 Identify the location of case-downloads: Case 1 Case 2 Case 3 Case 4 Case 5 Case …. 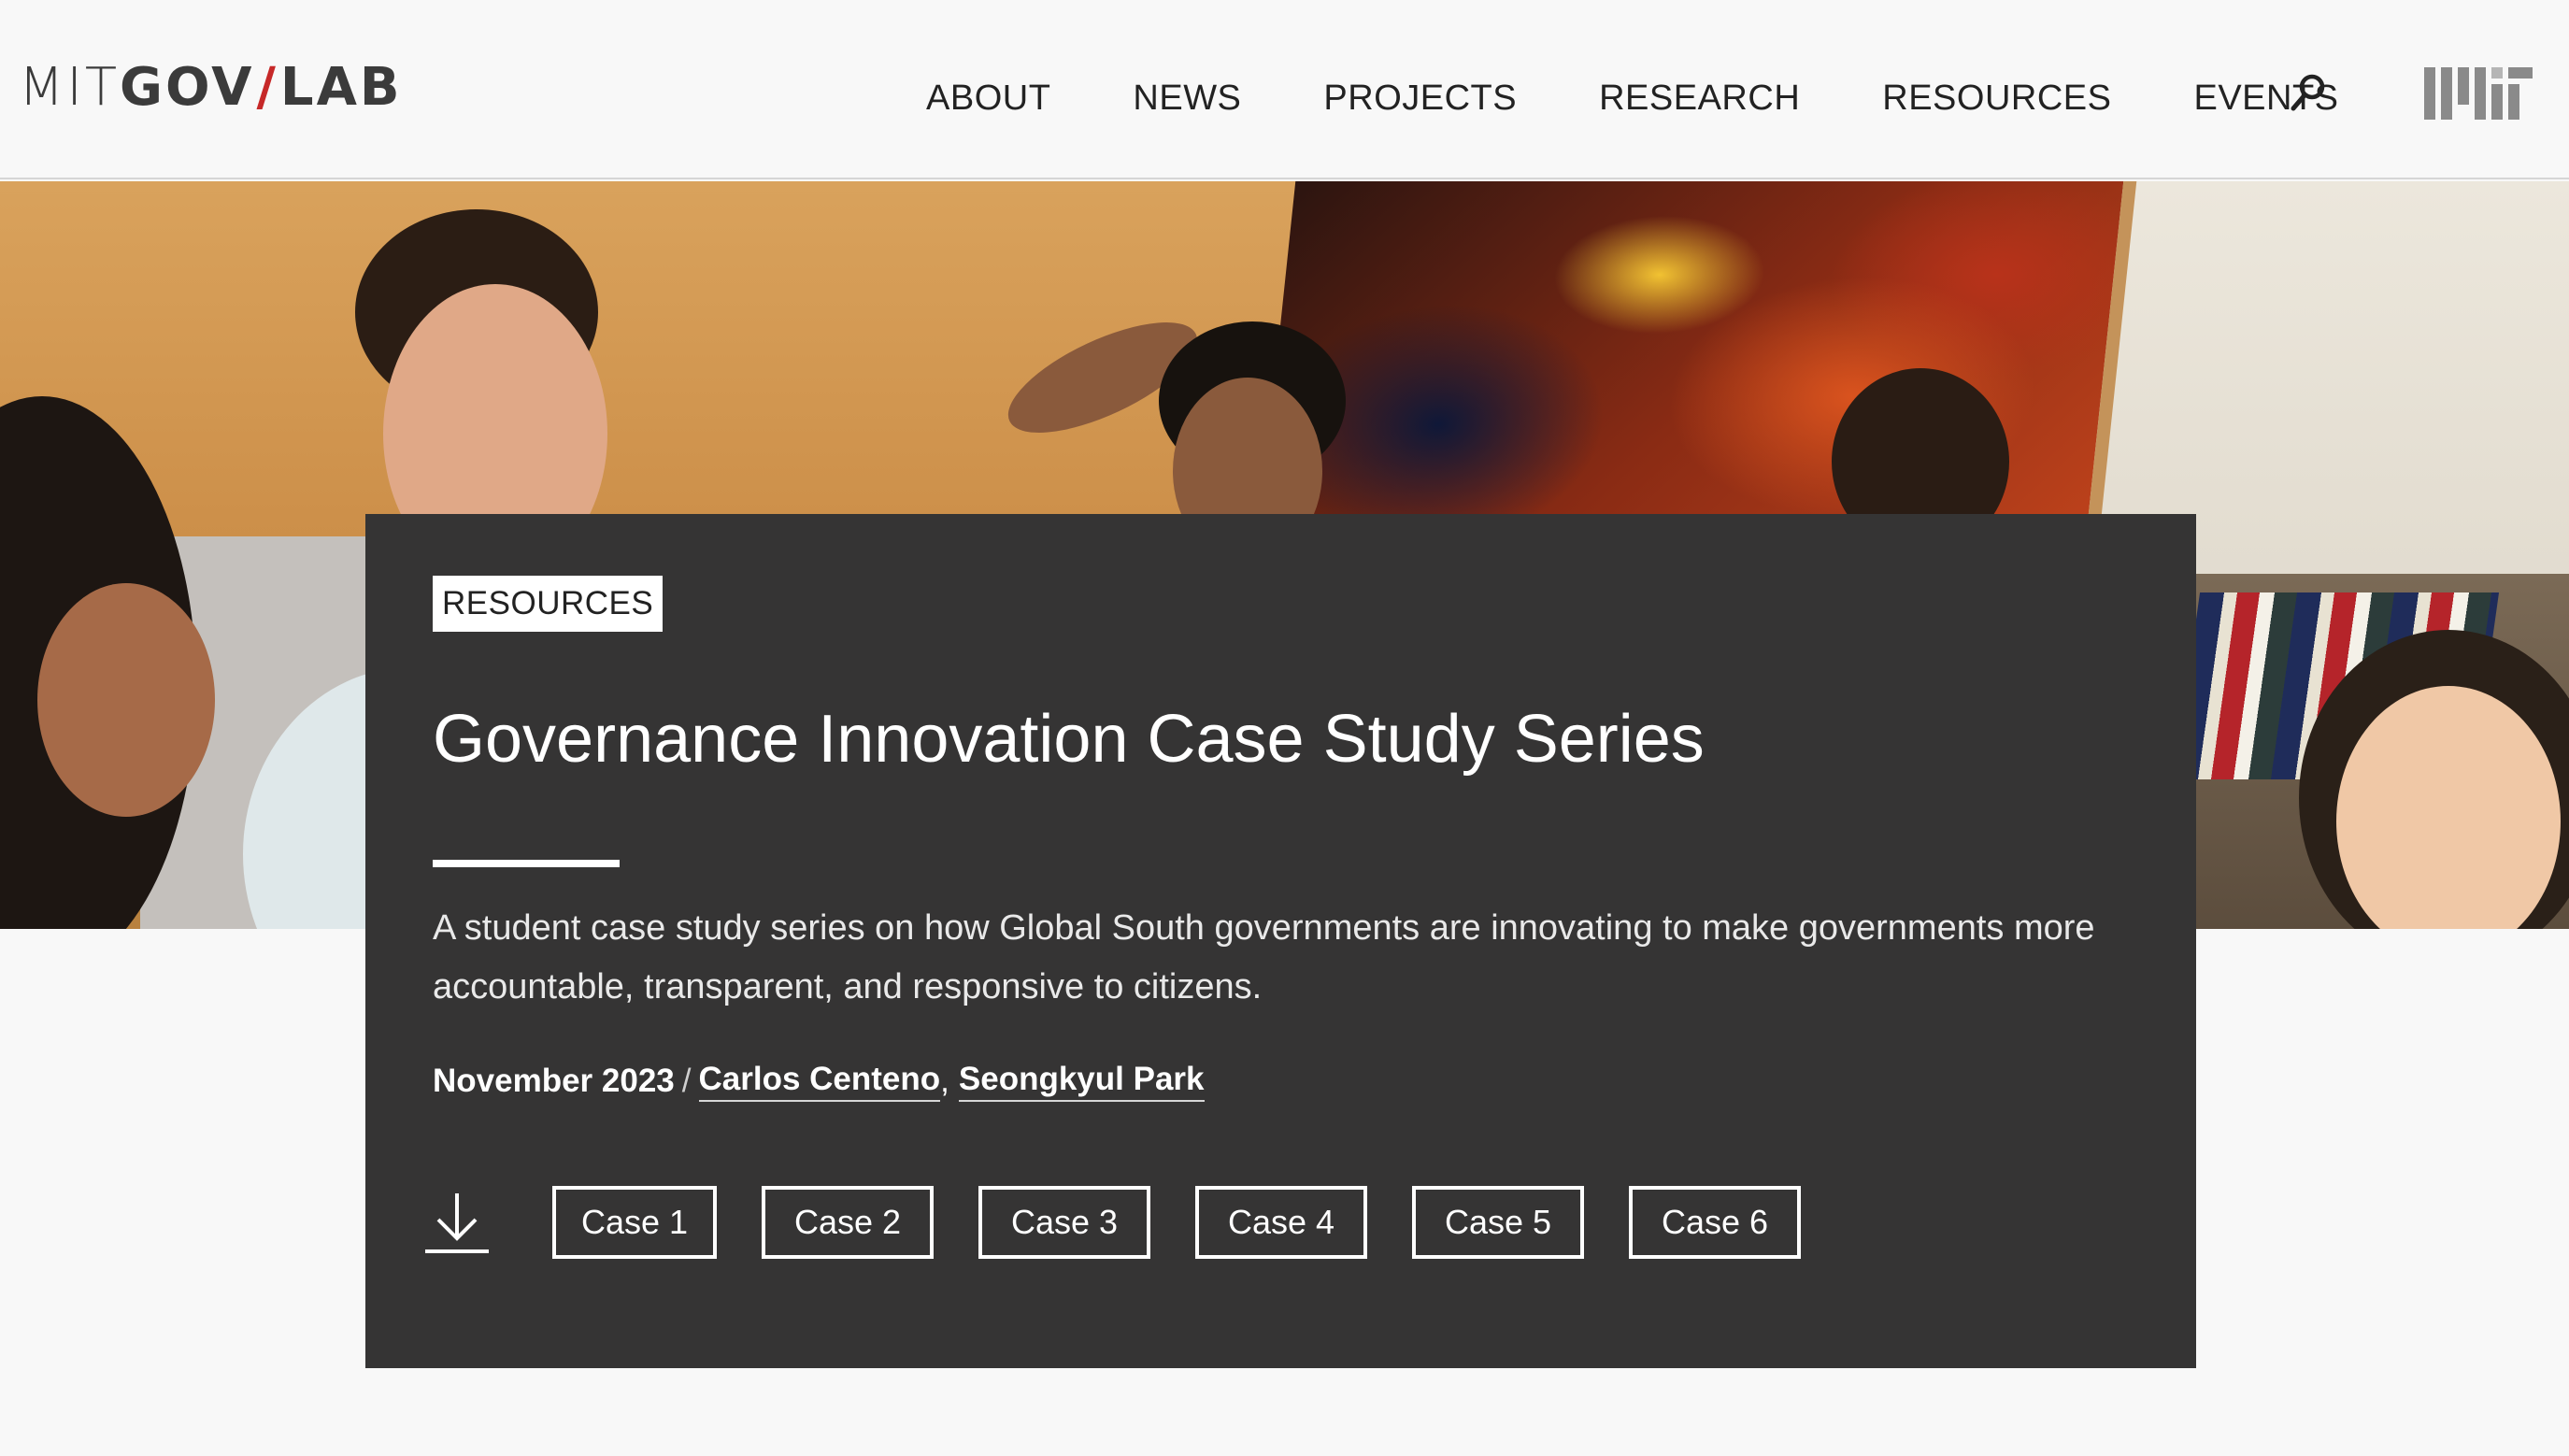
(1133, 1222).